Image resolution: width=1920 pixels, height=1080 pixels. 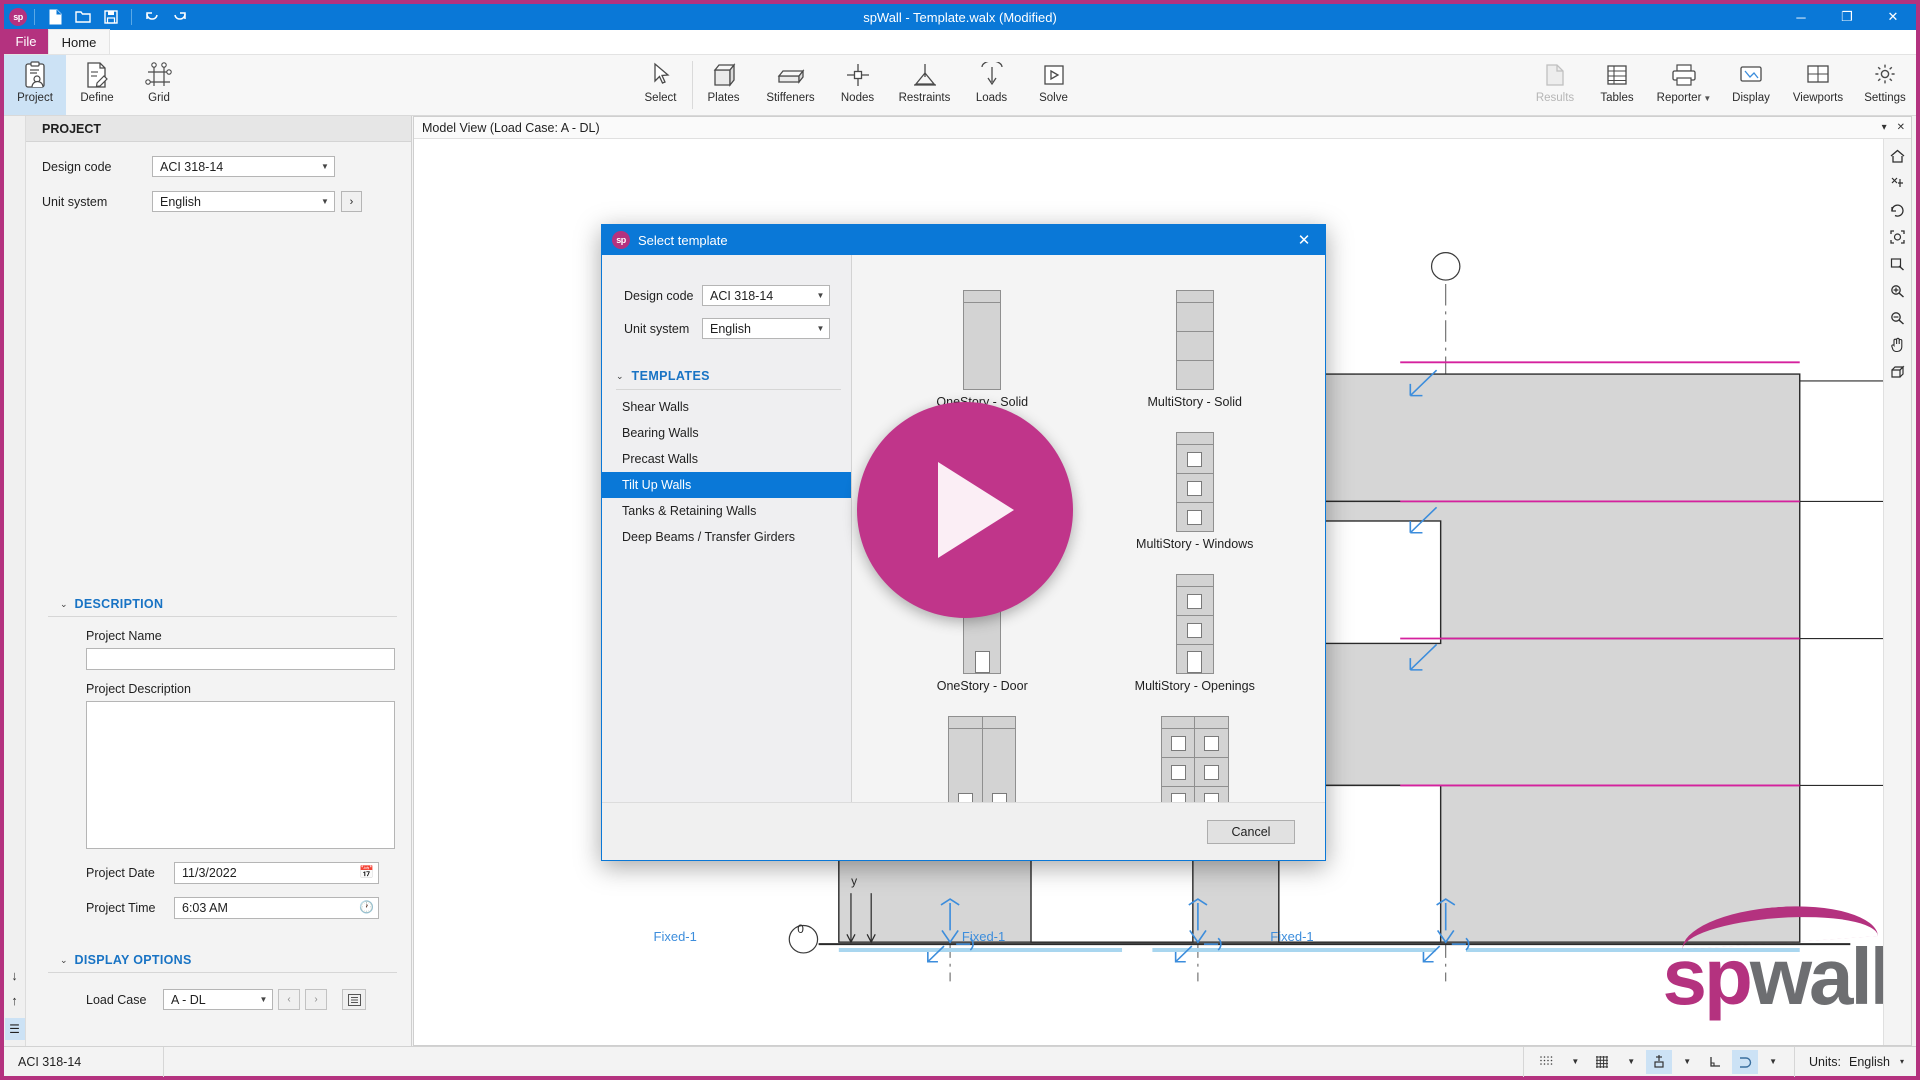 I want to click on dialog-design-code-value: ACI 318-14, so click(x=742, y=295).